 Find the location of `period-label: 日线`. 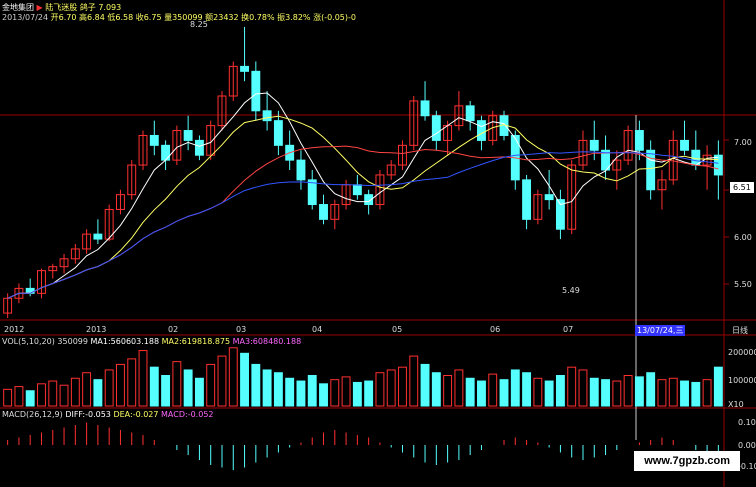

period-label: 日线 is located at coordinates (740, 330).